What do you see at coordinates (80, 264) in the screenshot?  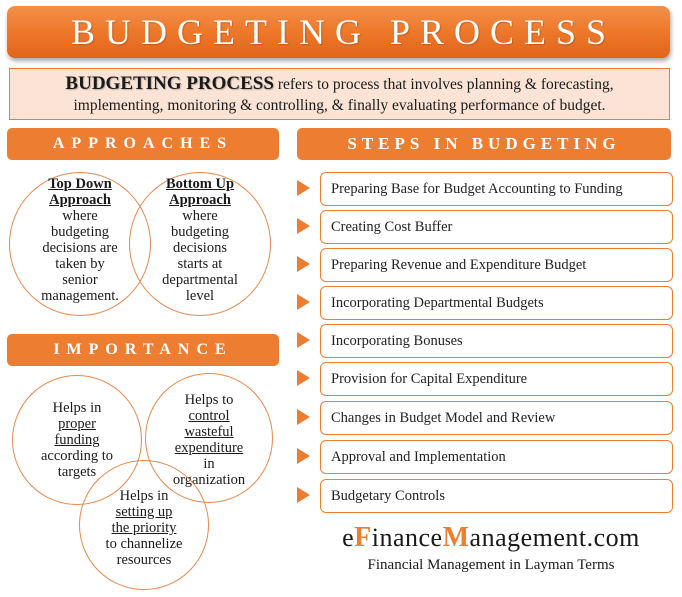 I see `top-down-line: taken by` at bounding box center [80, 264].